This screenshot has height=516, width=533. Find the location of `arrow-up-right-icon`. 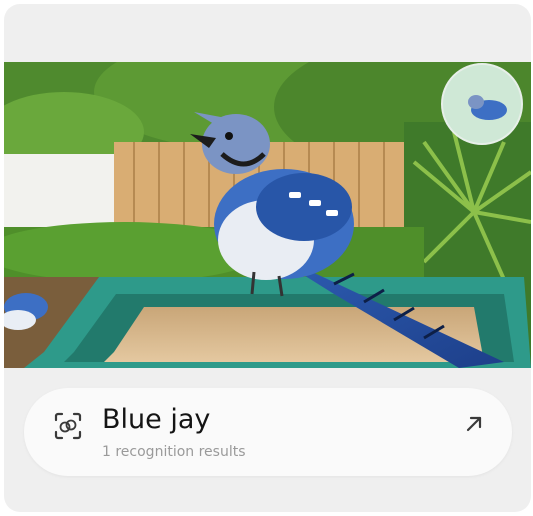

arrow-up-right-icon is located at coordinates (474, 424).